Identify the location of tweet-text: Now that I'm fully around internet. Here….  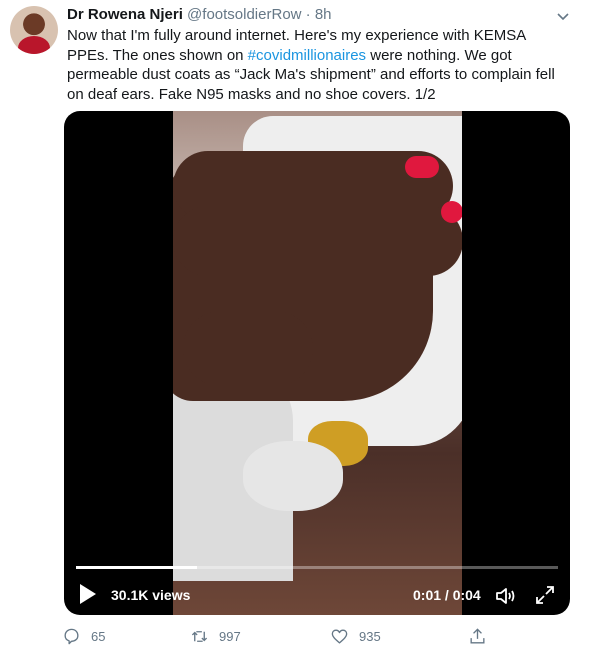
(317, 65).